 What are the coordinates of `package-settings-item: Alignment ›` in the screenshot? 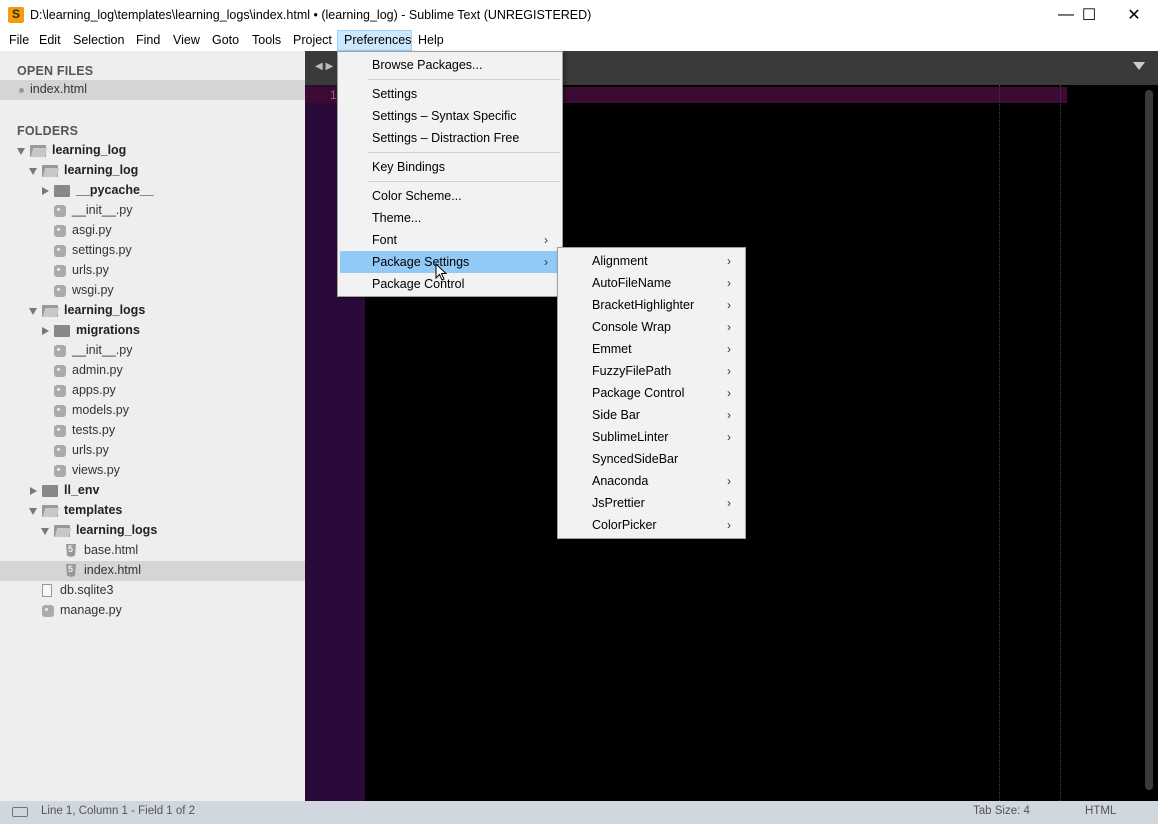 It's located at (651, 261).